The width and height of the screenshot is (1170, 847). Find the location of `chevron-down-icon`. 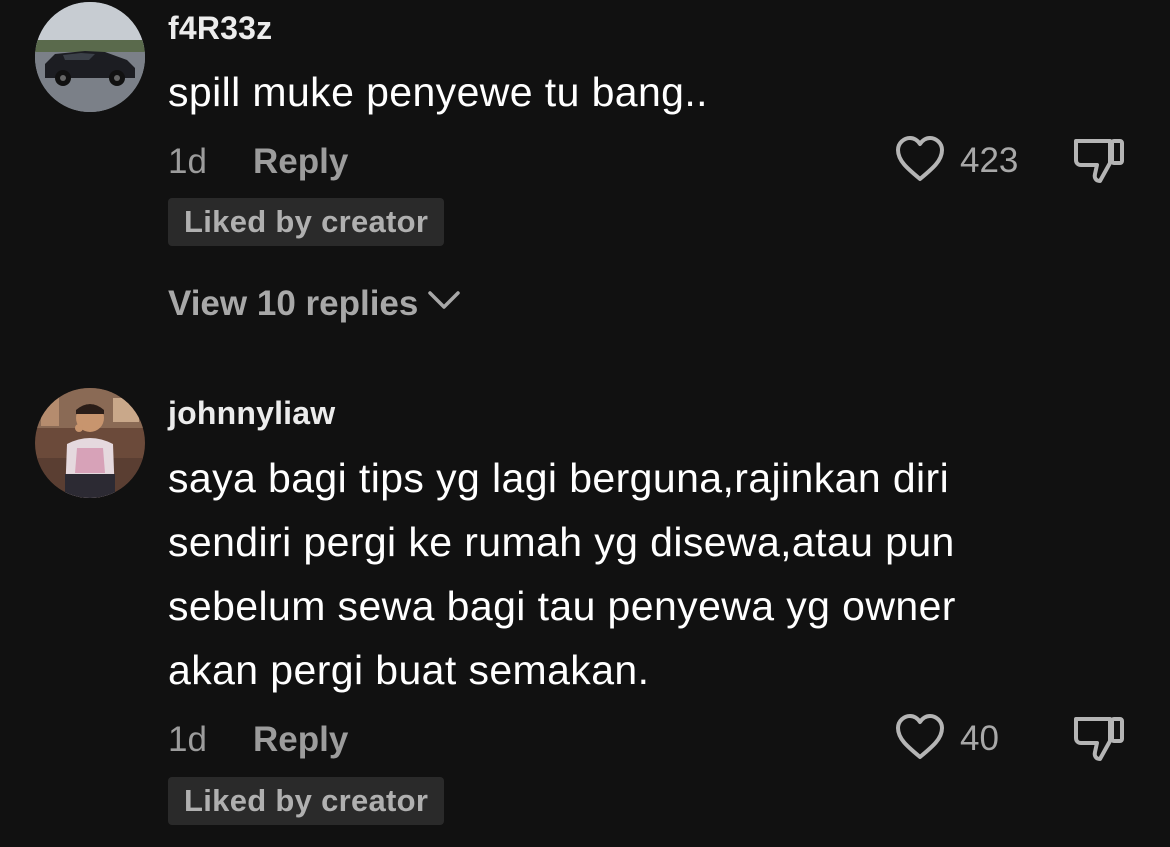

chevron-down-icon is located at coordinates (442, 304).